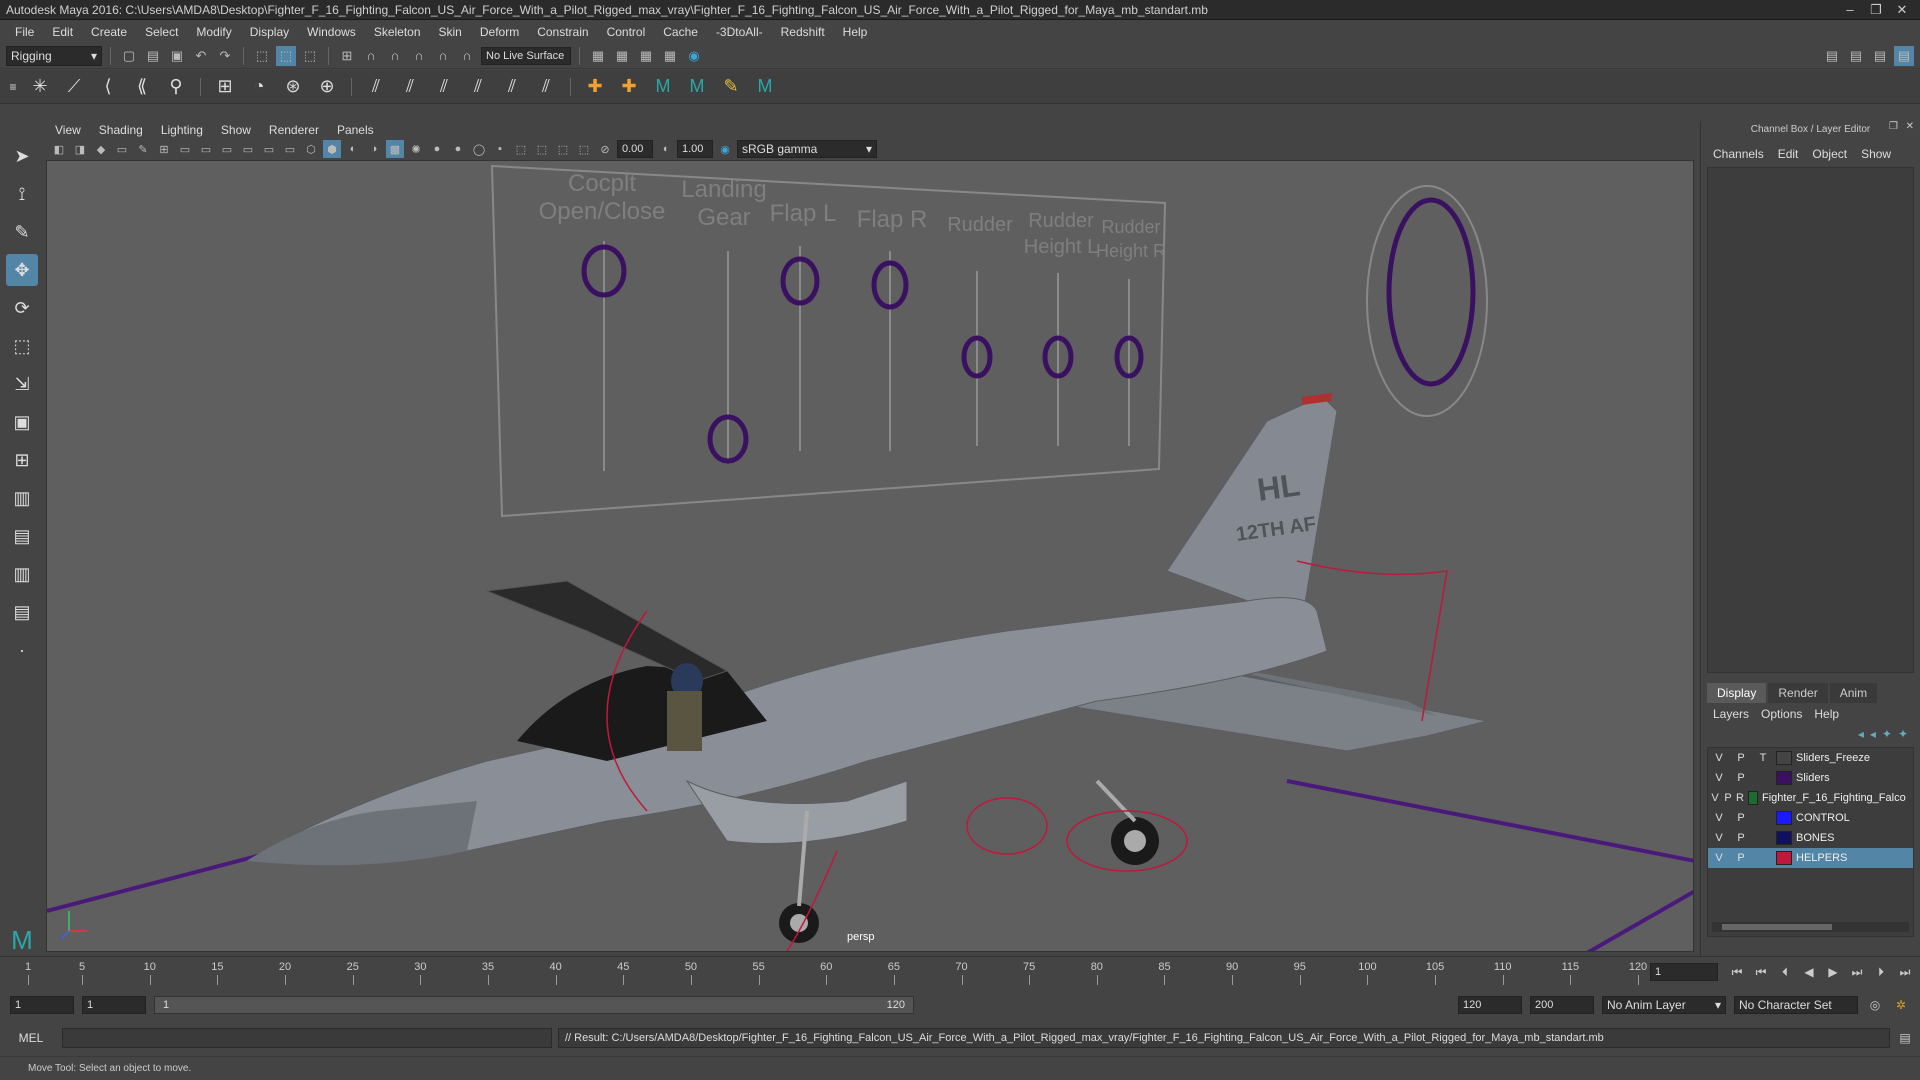 This screenshot has width=1920, height=1080. What do you see at coordinates (227, 149) in the screenshot?
I see `gate-mask-icon: ▭` at bounding box center [227, 149].